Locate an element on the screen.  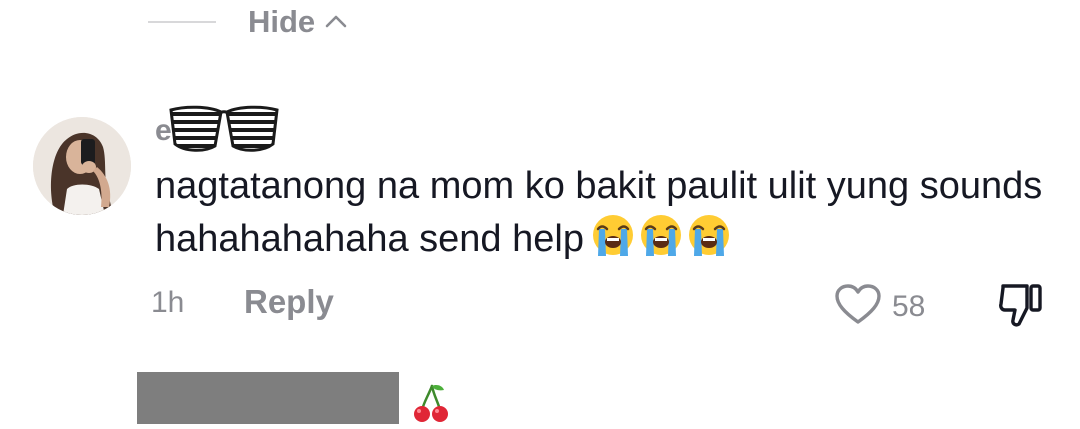
username: e is located at coordinates (219, 131).